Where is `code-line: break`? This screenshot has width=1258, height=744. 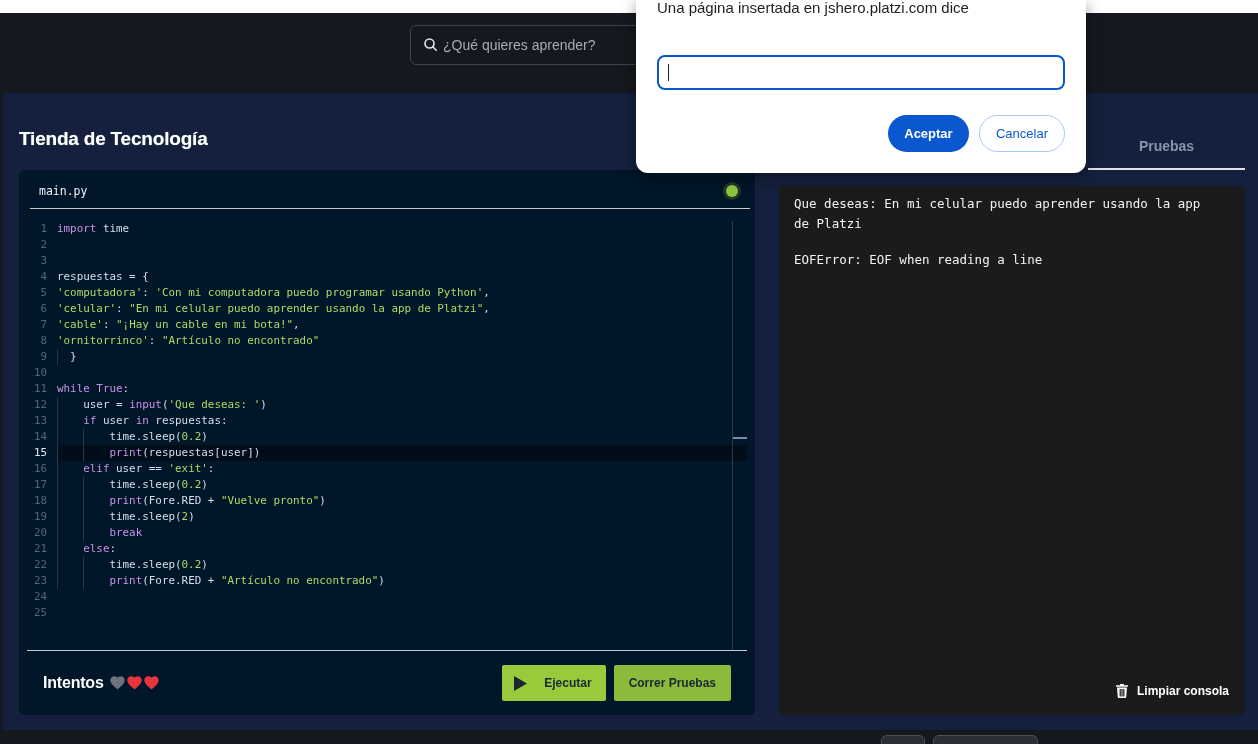 code-line: break is located at coordinates (100, 533).